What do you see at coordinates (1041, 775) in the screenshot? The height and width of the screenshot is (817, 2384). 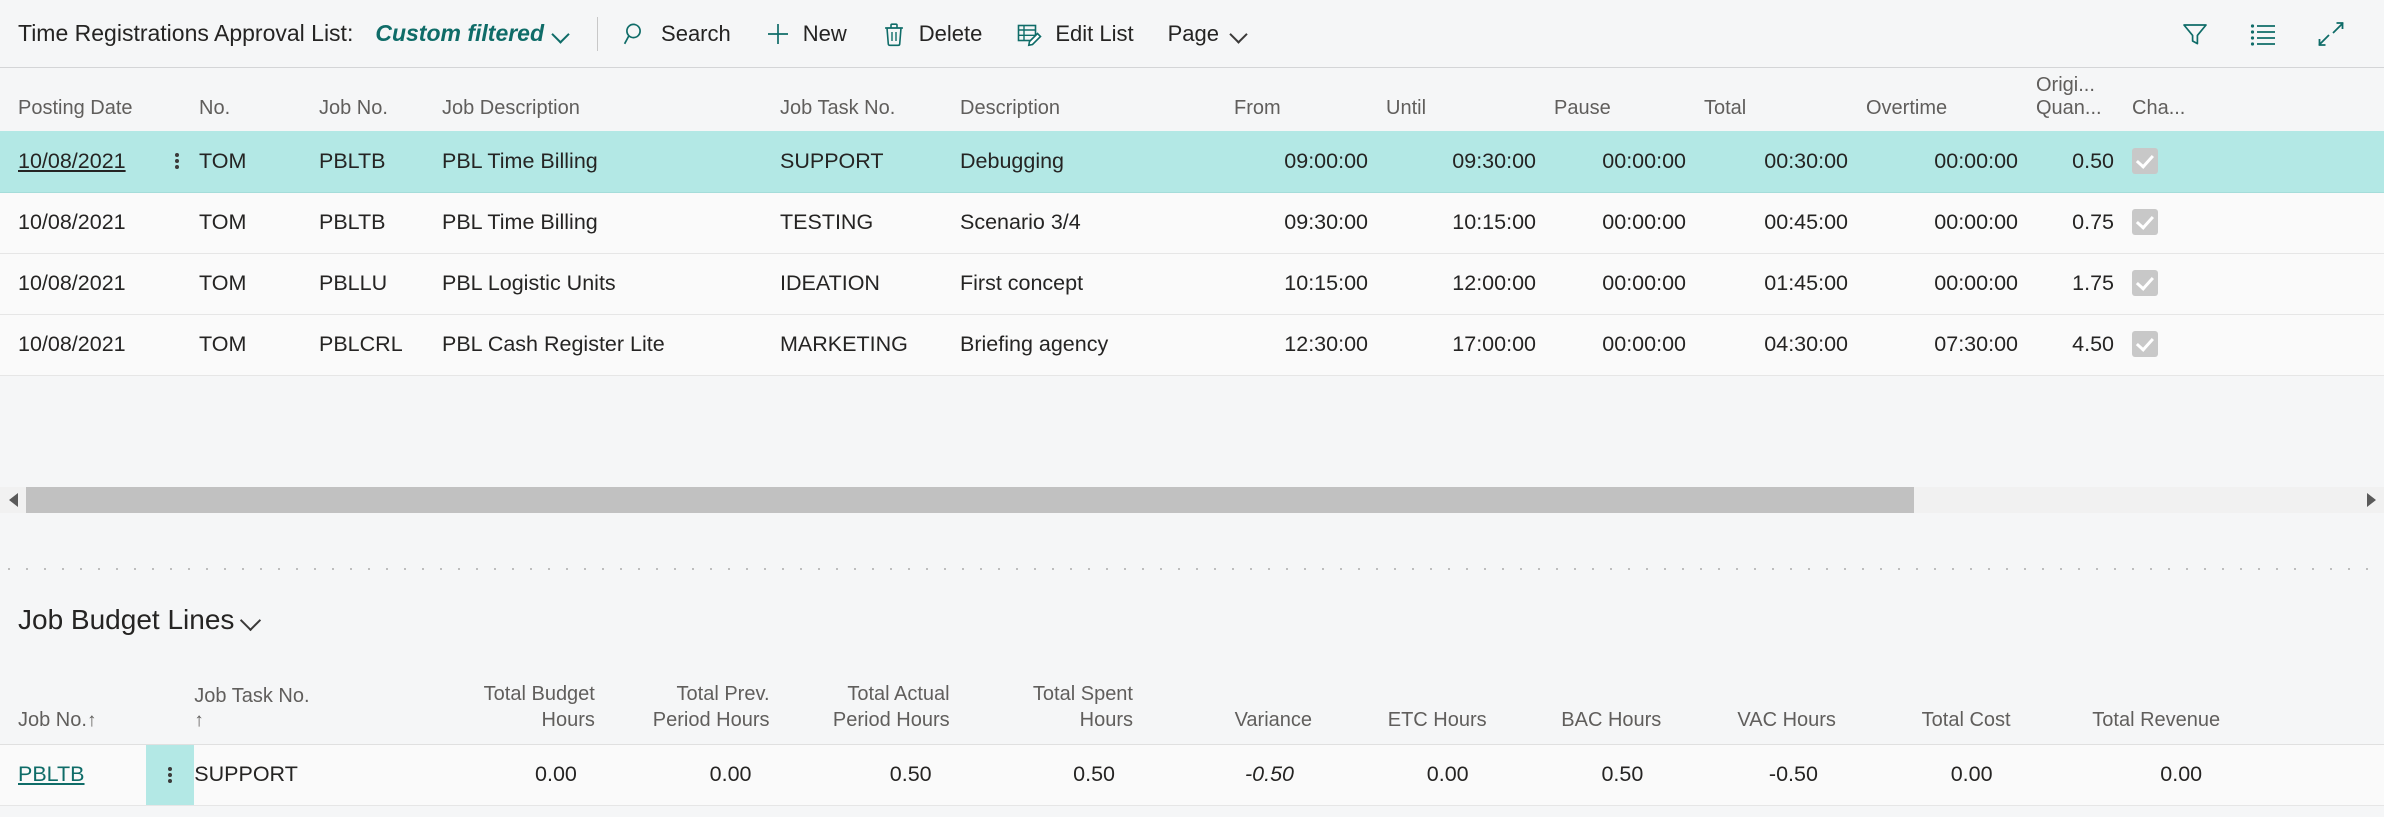 I see `cell-total-spent-hours: 0.50` at bounding box center [1041, 775].